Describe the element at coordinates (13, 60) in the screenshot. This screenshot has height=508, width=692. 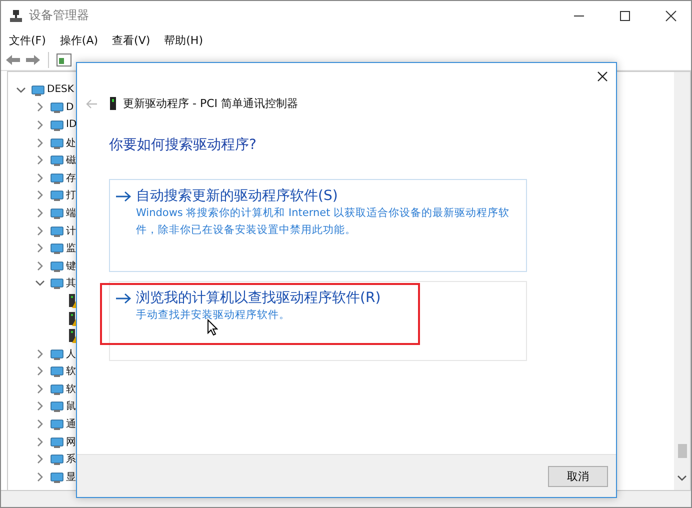
I see `back-icon` at that location.